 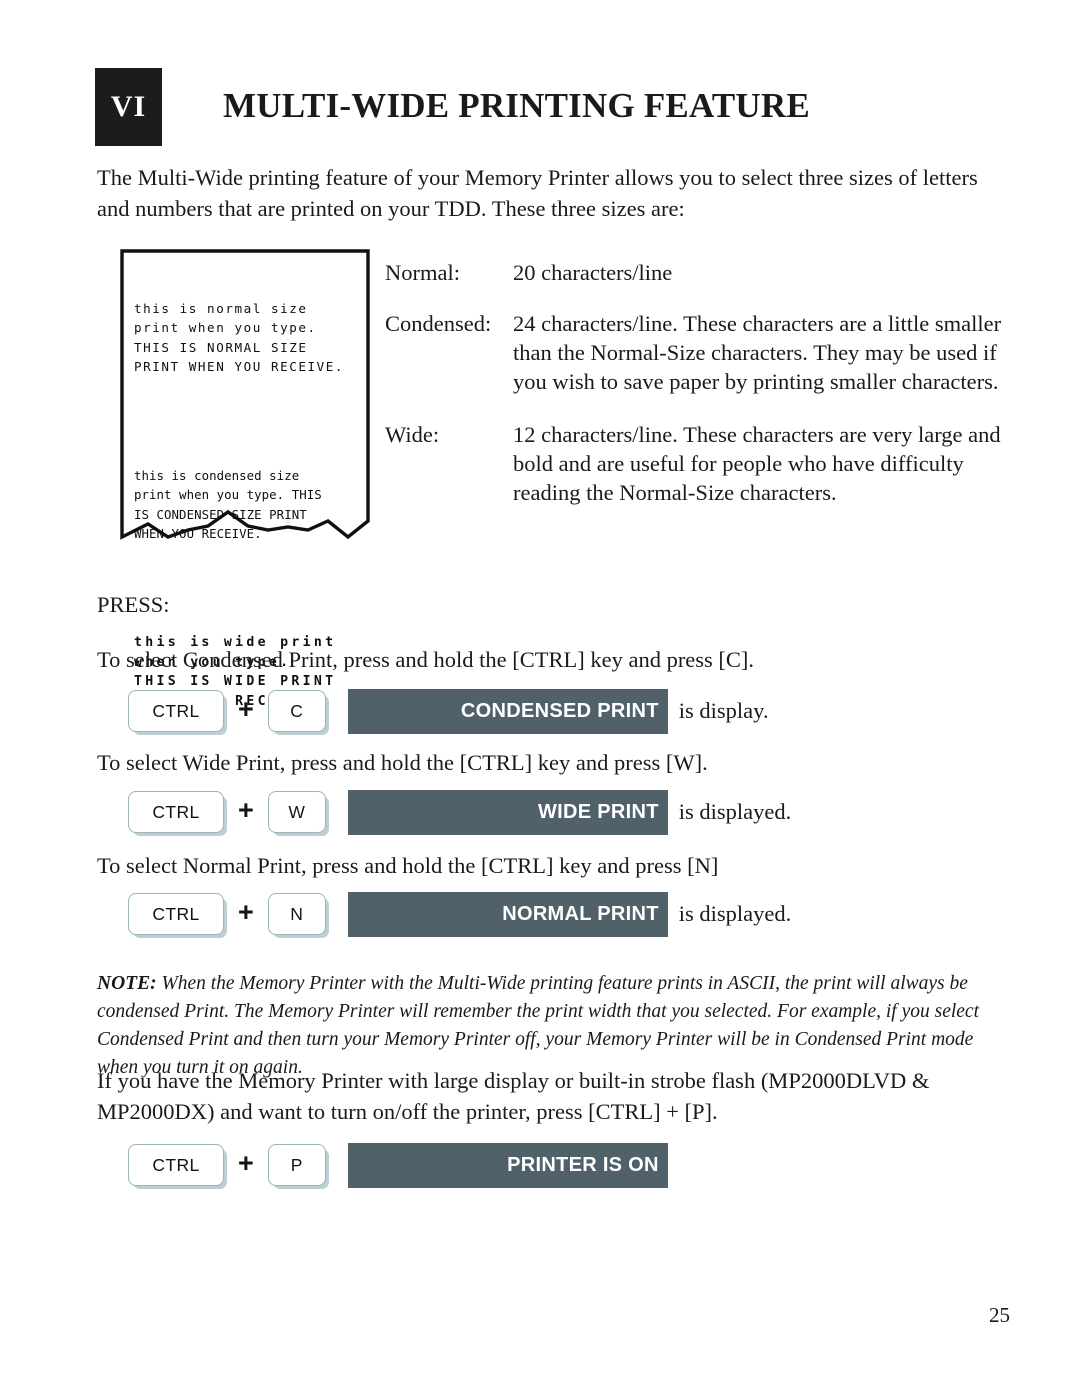 What do you see at coordinates (593, 272) in the screenshot?
I see `size-description-normal: 20 characters/line` at bounding box center [593, 272].